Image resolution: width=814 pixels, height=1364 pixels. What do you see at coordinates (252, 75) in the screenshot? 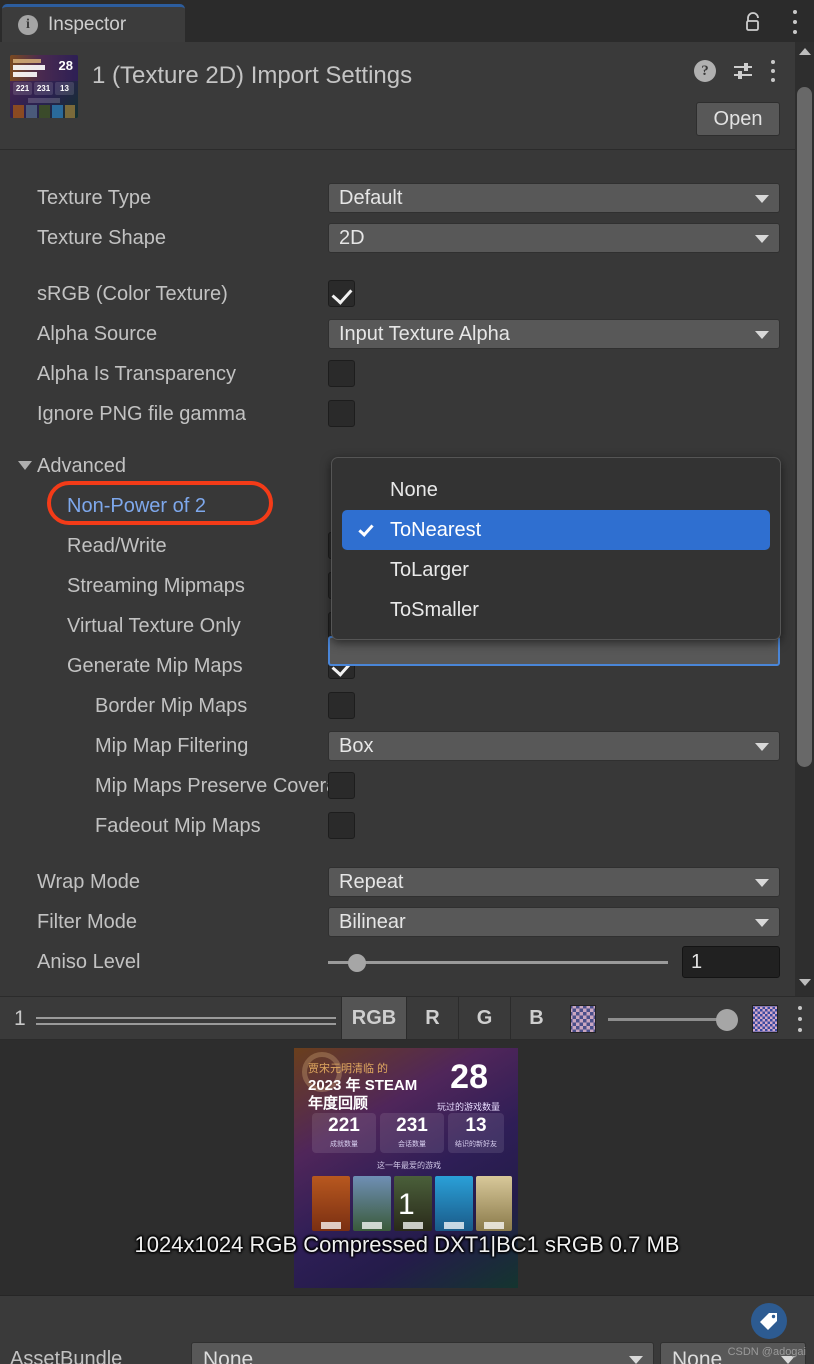
I see `page-title: 1 (Texture 2D) Import Settings` at bounding box center [252, 75].